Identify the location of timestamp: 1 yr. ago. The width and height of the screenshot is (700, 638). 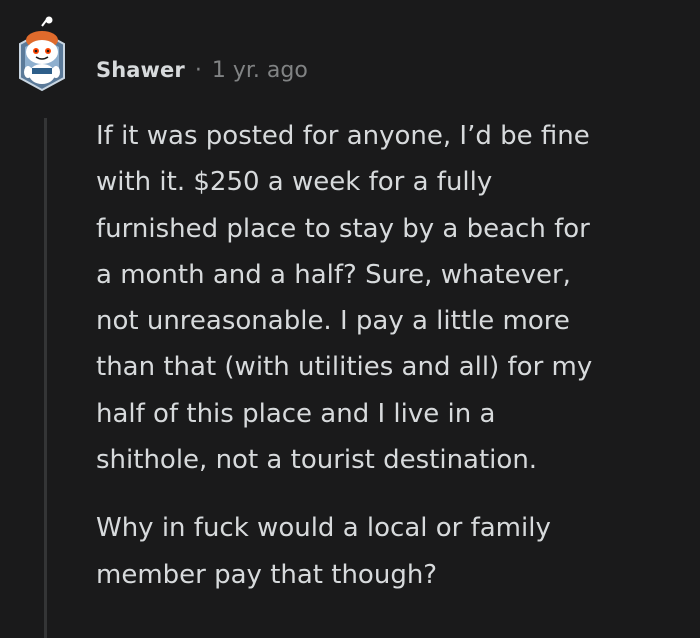
(260, 70).